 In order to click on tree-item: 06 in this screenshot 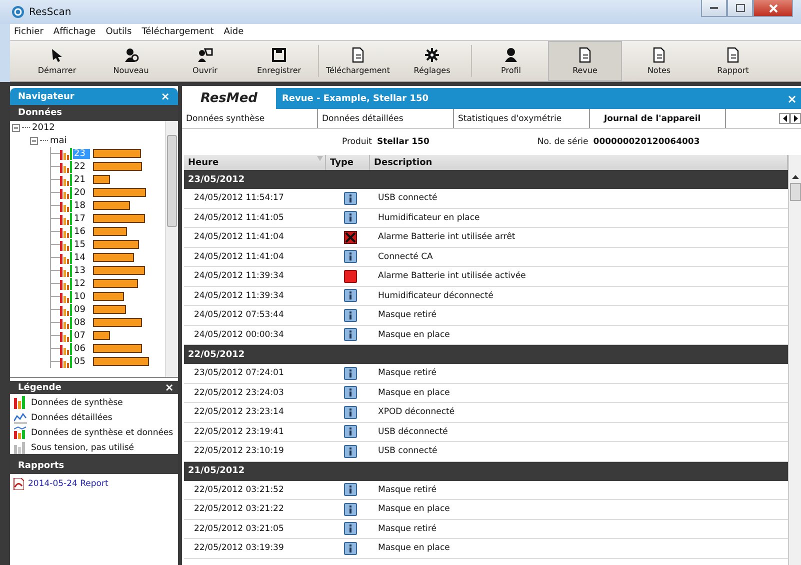, I will do `click(81, 349)`.